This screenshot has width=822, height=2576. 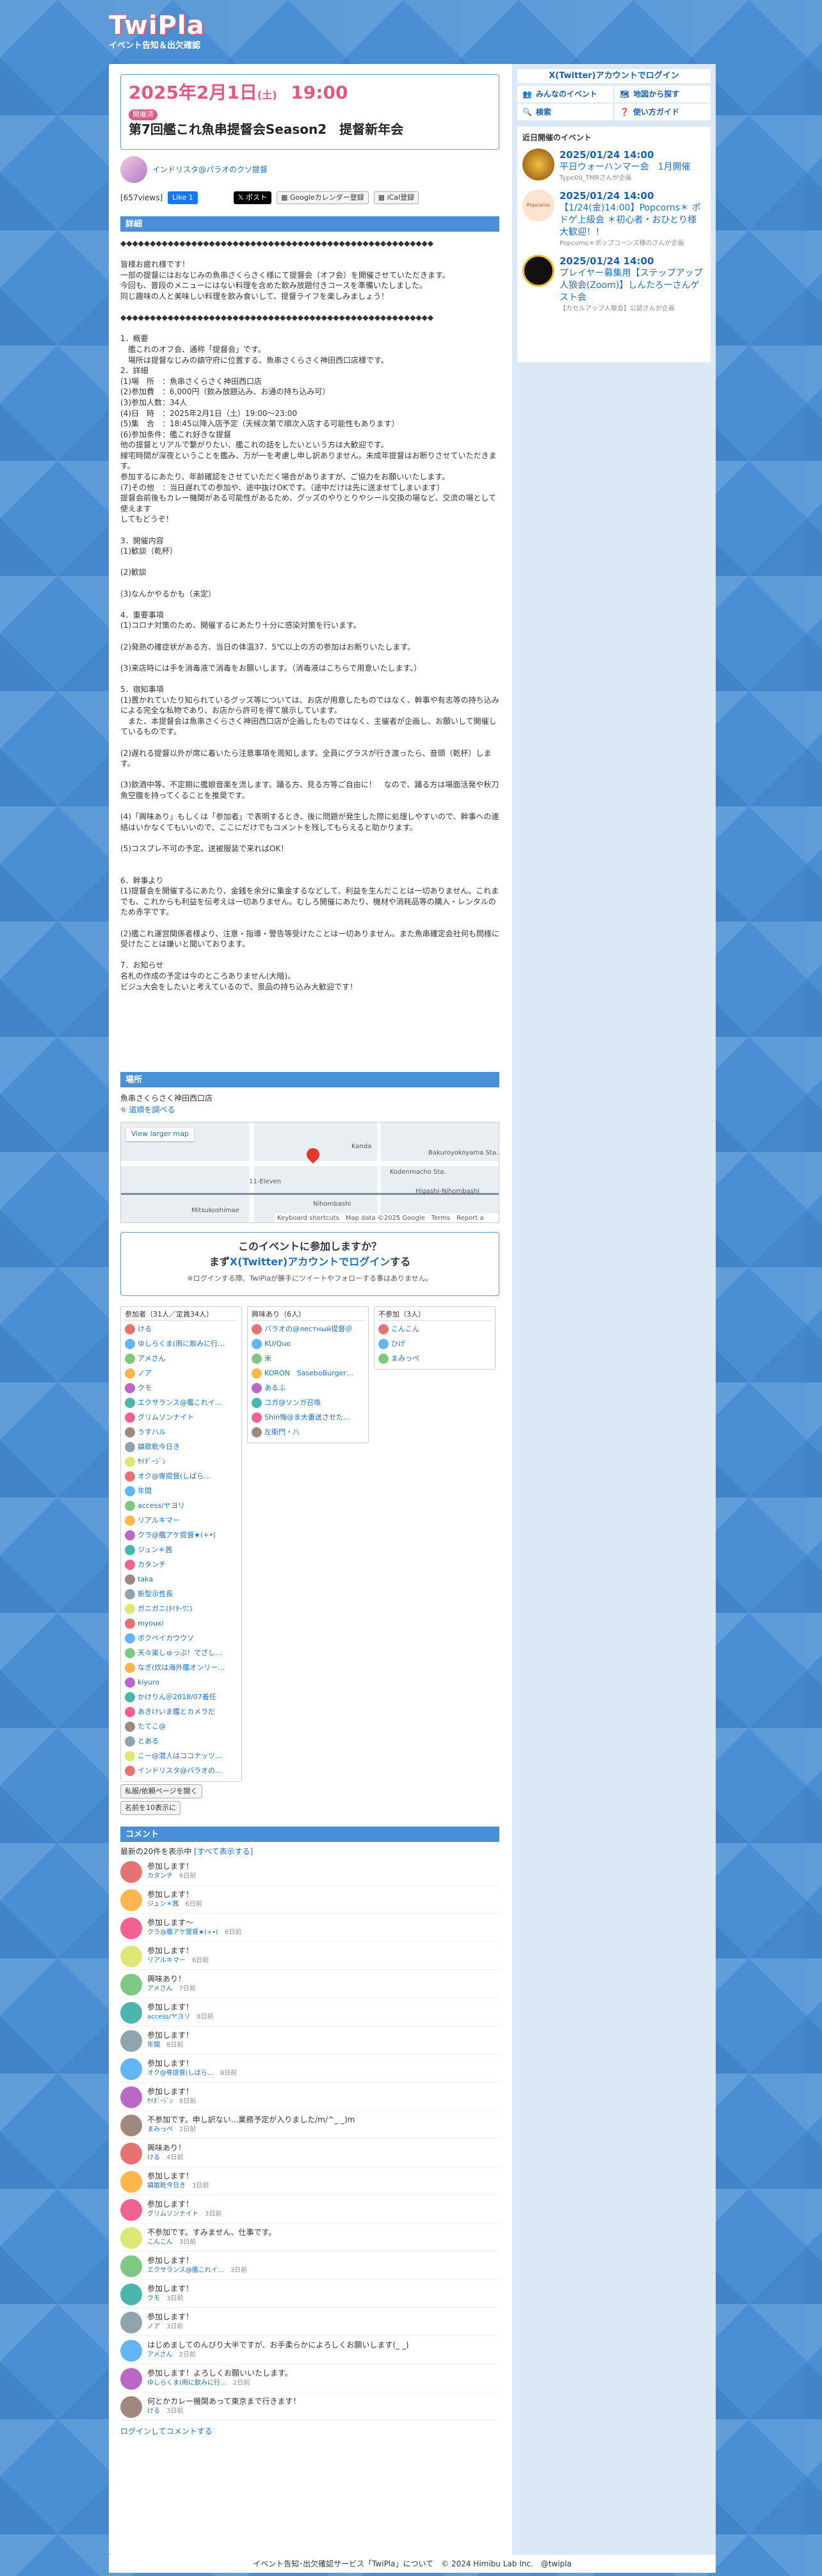 What do you see at coordinates (663, 94) in the screenshot?
I see `nav-map-search: 🗺 地図から探す` at bounding box center [663, 94].